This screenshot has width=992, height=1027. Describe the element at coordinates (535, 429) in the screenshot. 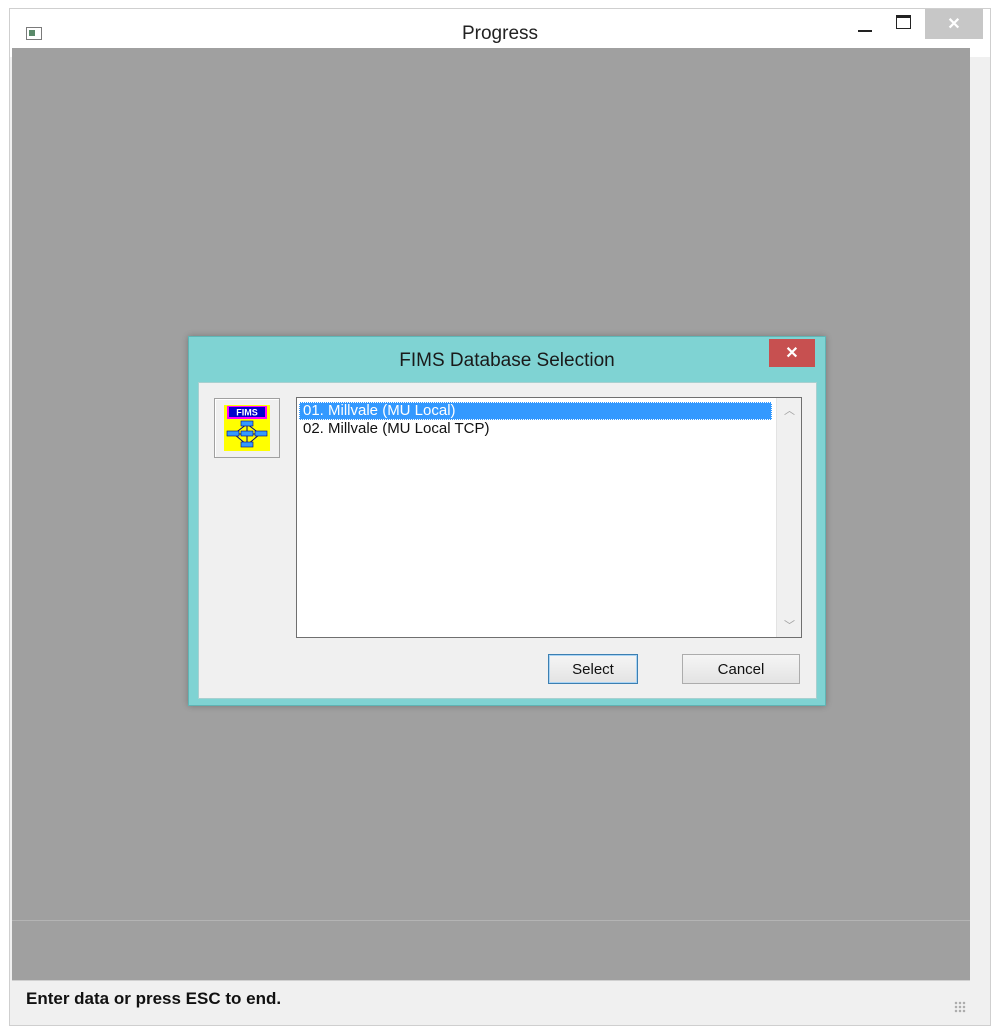

I see `list-item: 02. Millvale (MU Local TCP)` at that location.